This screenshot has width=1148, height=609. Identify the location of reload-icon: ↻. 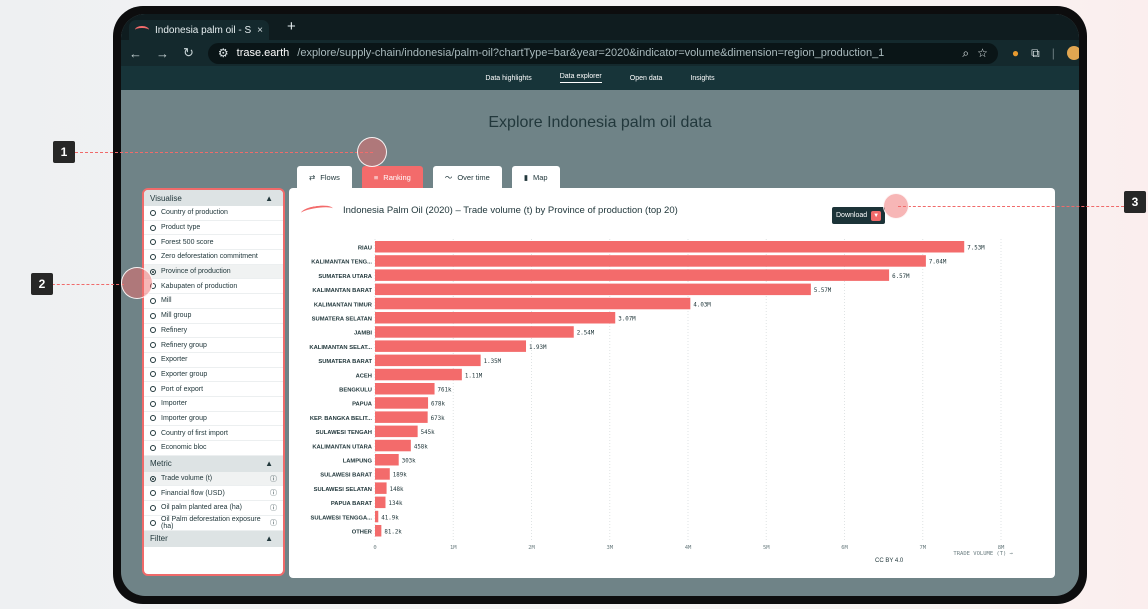
(188, 53).